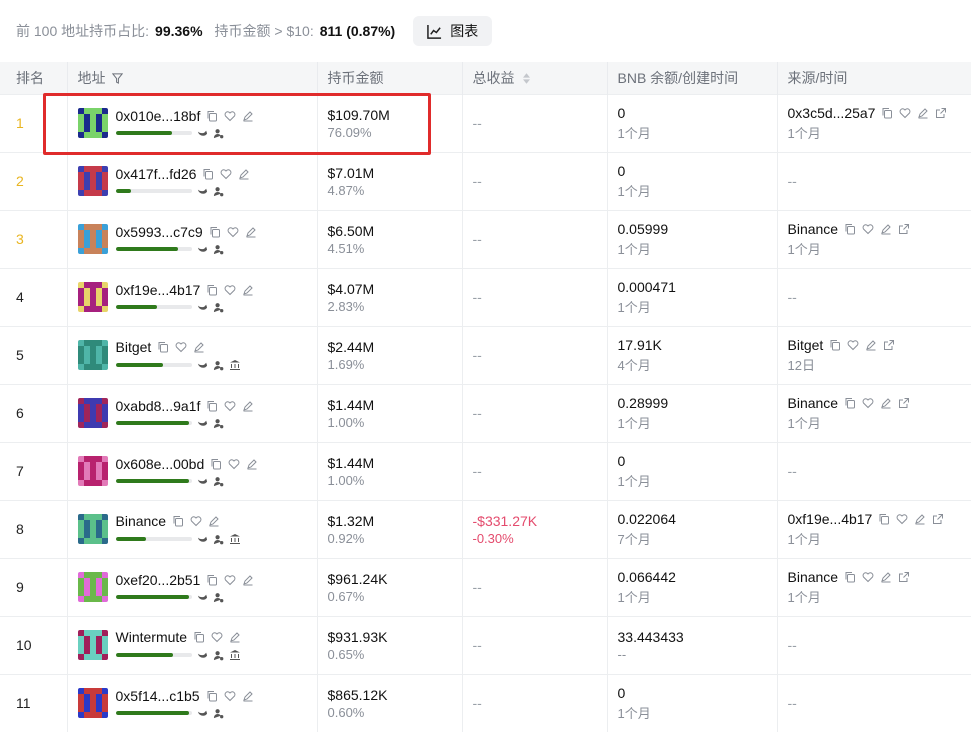 The width and height of the screenshot is (971, 740). I want to click on table-row: 2 0x417f...fd26 $7.01M 4.87% -- 0 1个月 --, so click(485, 180).